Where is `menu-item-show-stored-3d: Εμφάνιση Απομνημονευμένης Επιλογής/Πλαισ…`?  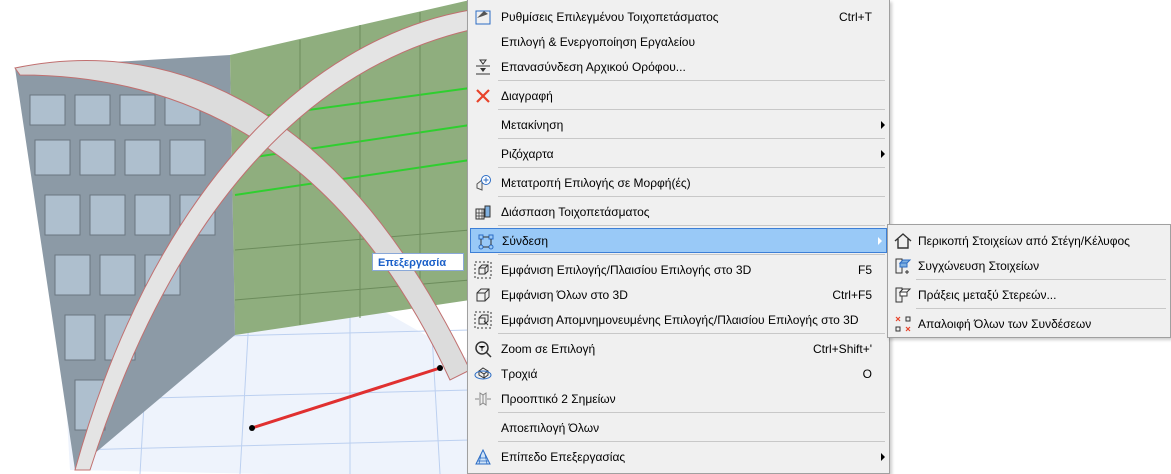 menu-item-show-stored-3d: Εμφάνιση Απομνημονευμένης Επιλογής/Πλαισ… is located at coordinates (678, 319).